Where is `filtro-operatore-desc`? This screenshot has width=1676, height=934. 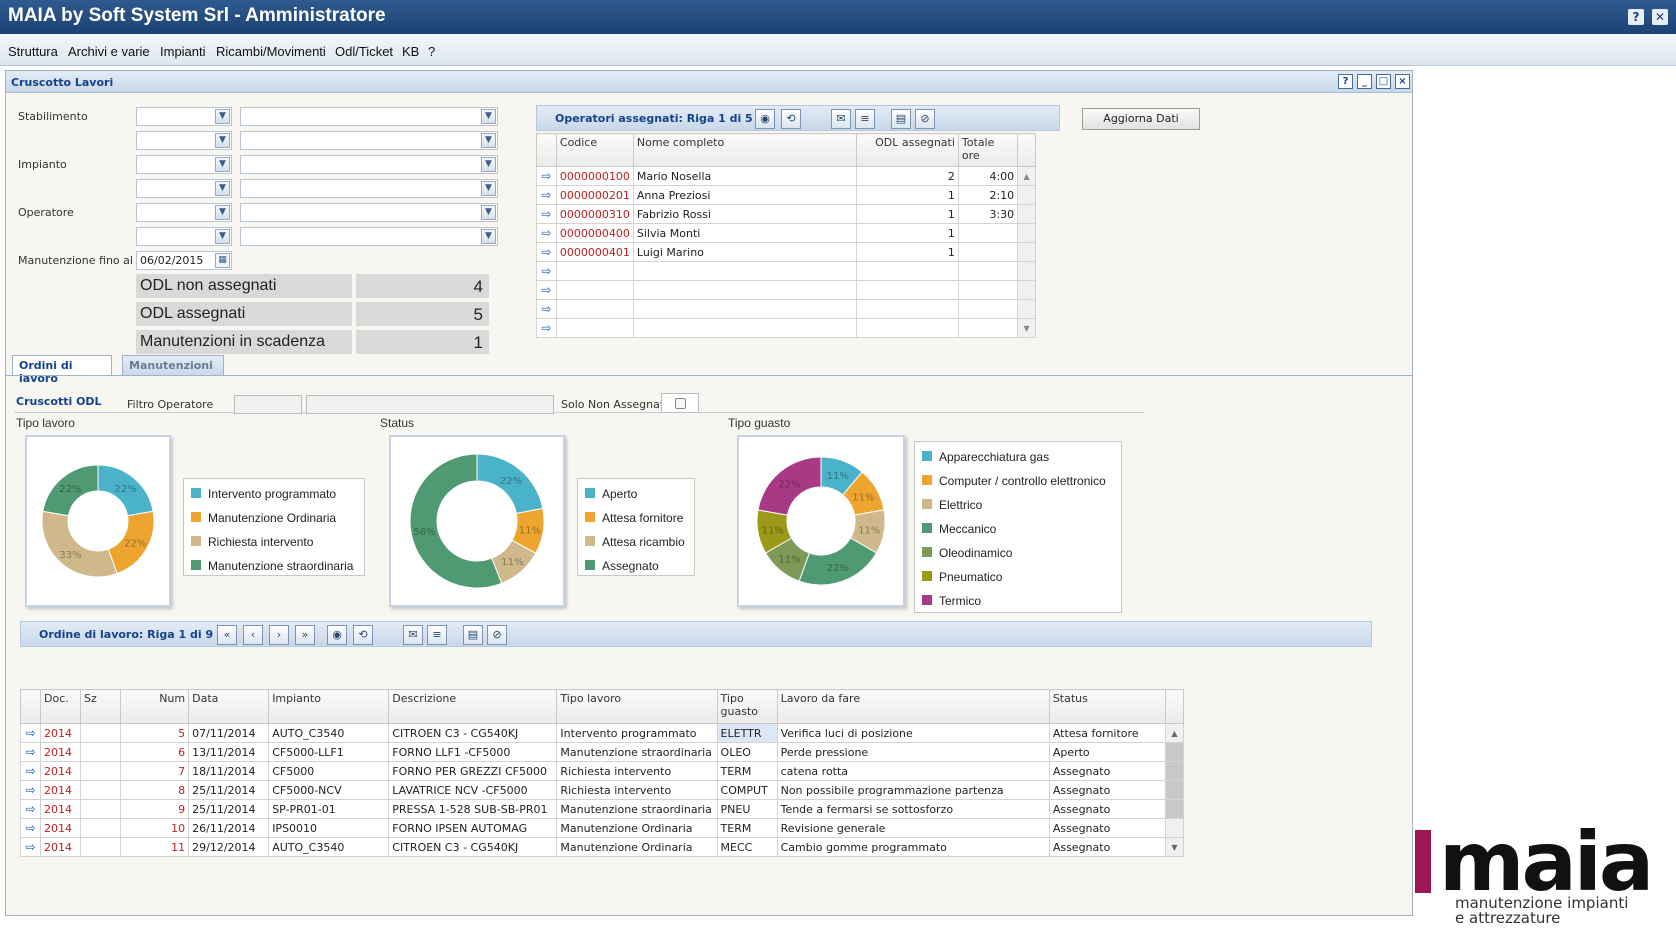
filtro-operatore-desc is located at coordinates (430, 404).